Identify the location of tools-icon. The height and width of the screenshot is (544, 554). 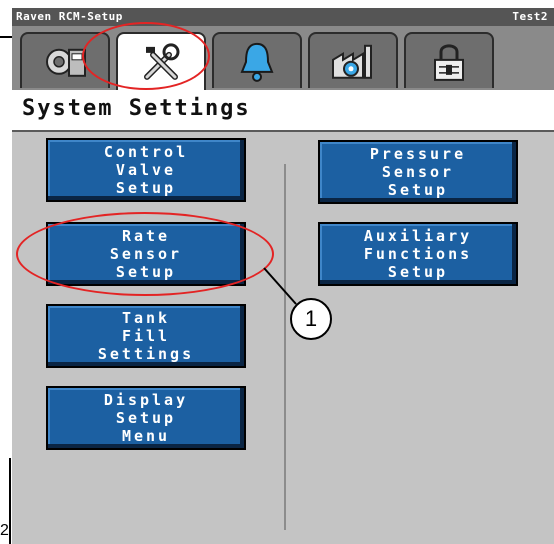
(162, 61).